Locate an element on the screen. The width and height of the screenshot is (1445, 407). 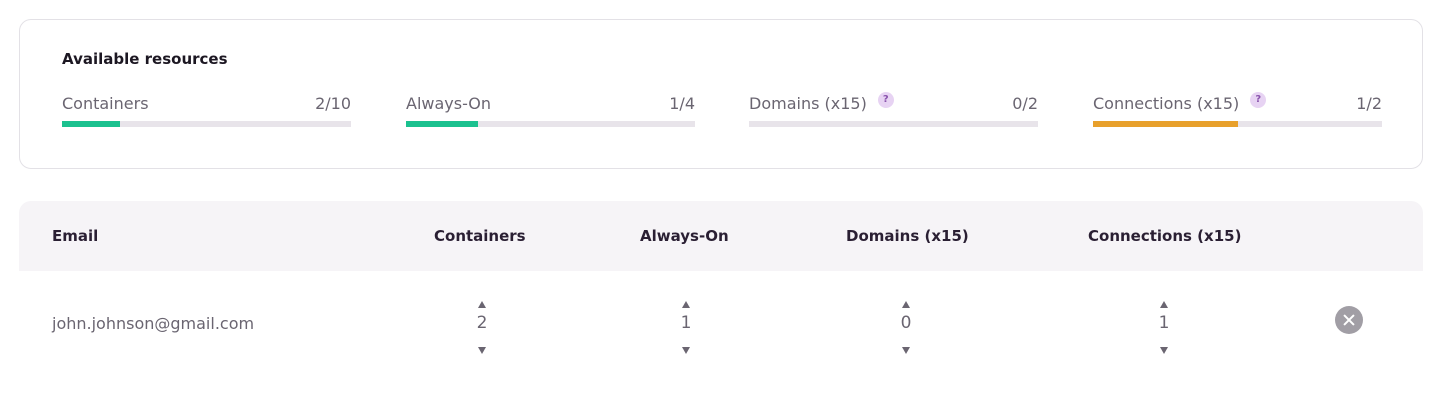
always-on-stepper: 1 is located at coordinates (686, 327).